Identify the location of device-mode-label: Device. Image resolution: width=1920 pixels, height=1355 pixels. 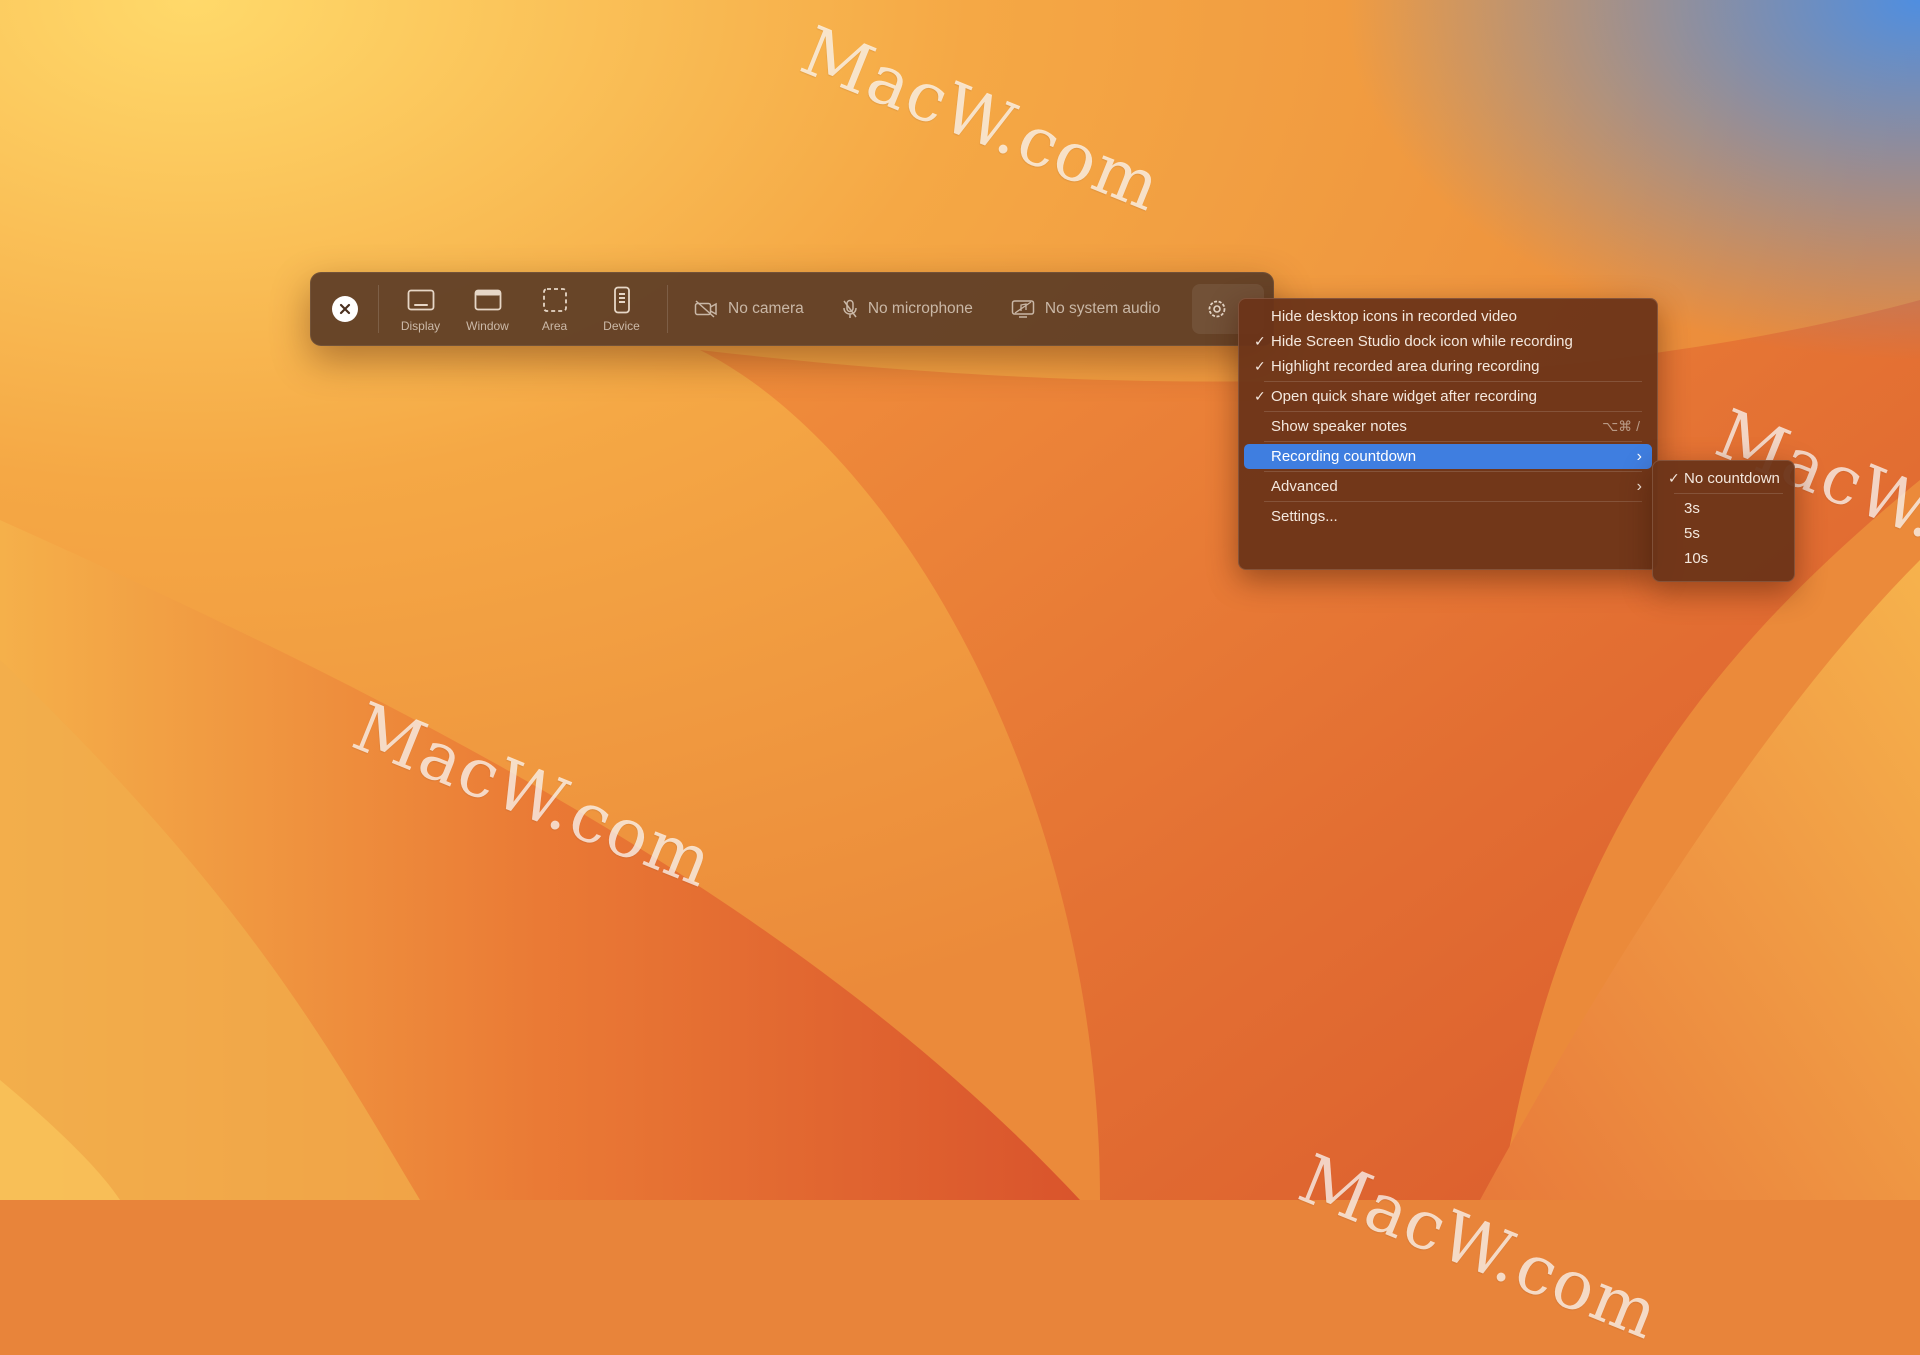
(621, 326).